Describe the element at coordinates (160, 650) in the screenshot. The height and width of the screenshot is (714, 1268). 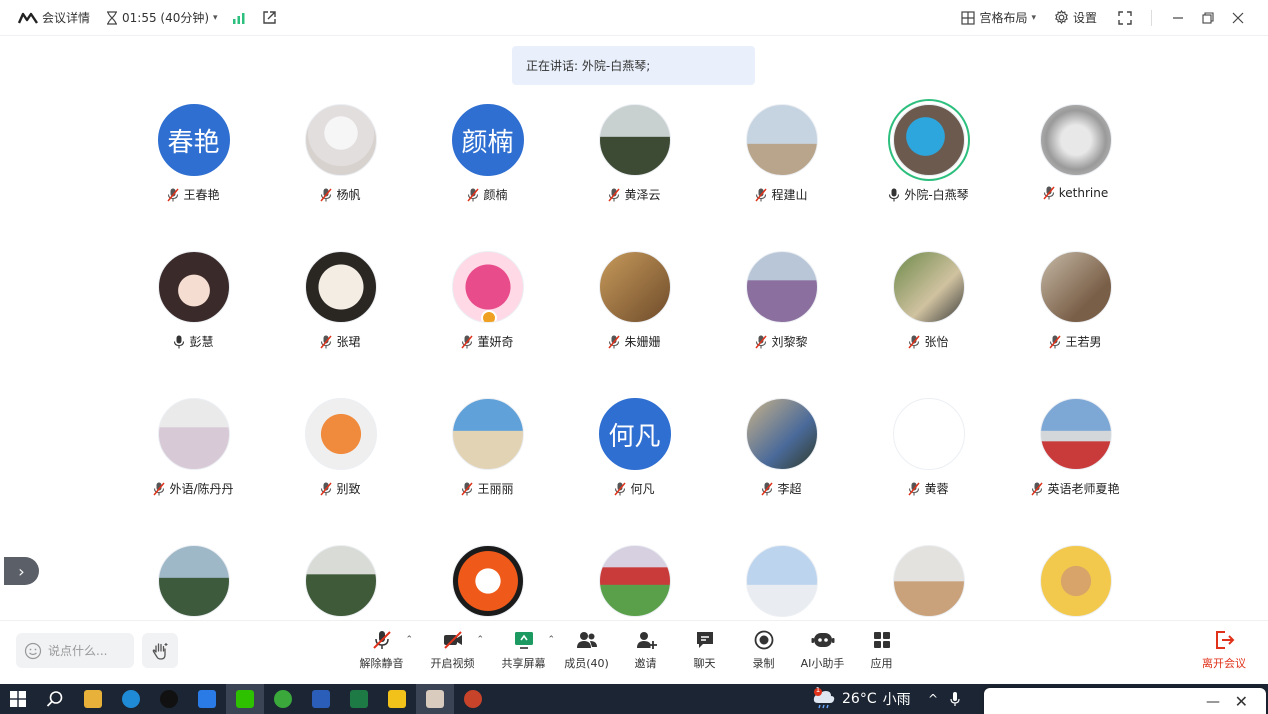
I see `raise-hand-button` at that location.